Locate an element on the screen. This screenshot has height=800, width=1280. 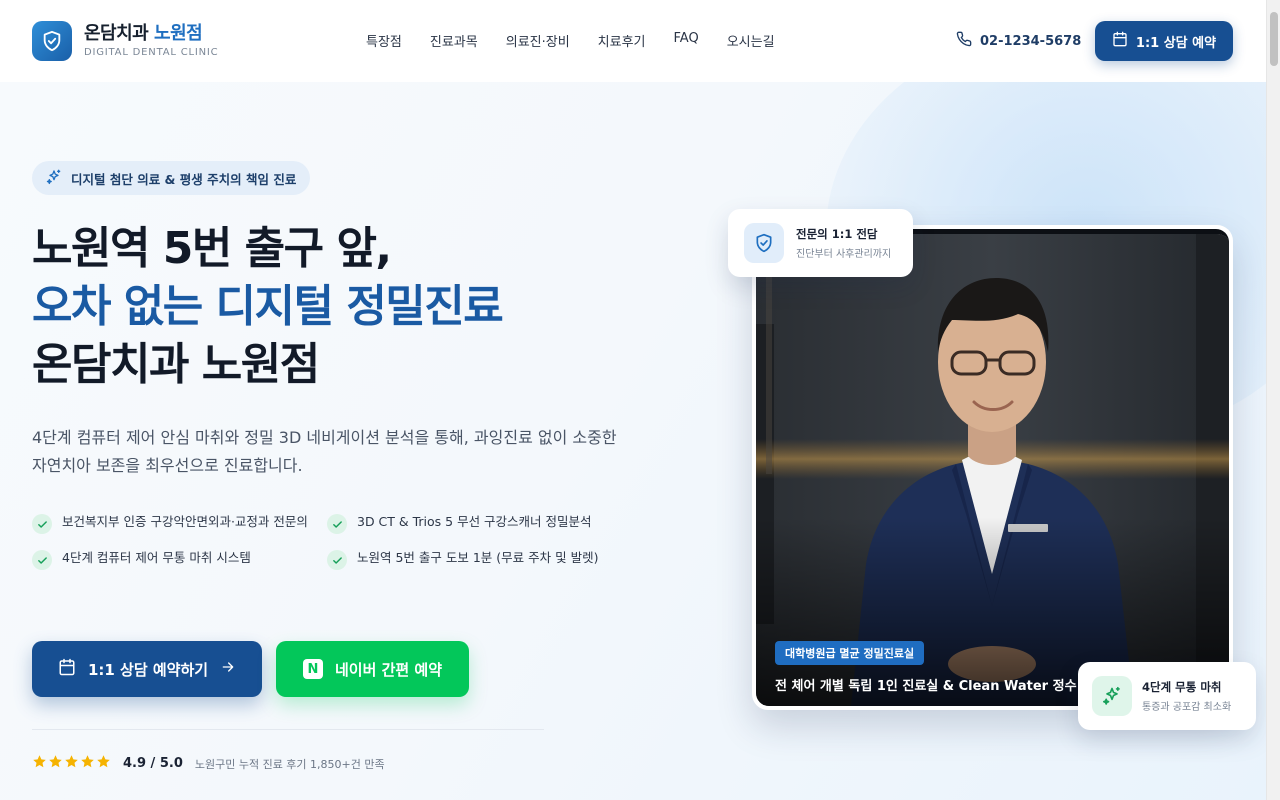
hero-badge-label: 디지털 첨단 의료 & 평생 주치의 책임 진료 is located at coordinates (184, 179).